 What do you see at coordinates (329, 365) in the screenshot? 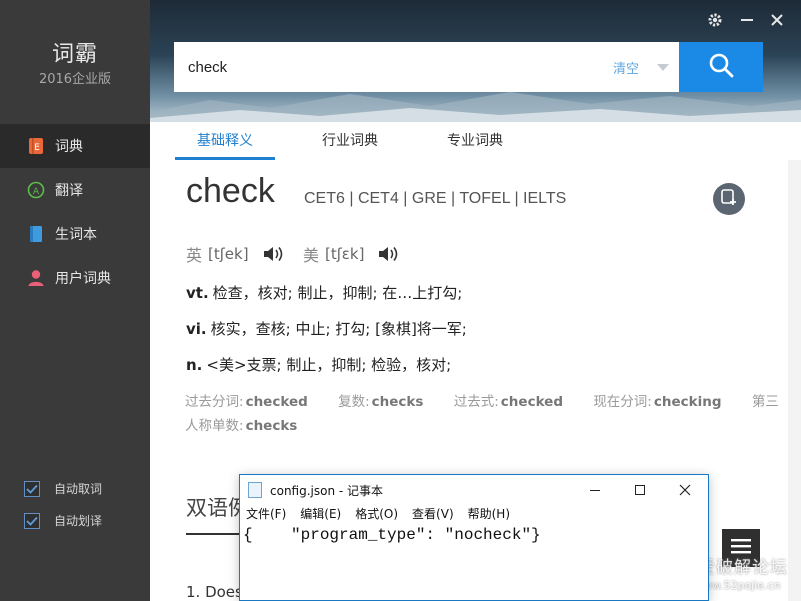
I see `definition-text: <美>支票; 制止，抑制; 检验，核对;` at bounding box center [329, 365].